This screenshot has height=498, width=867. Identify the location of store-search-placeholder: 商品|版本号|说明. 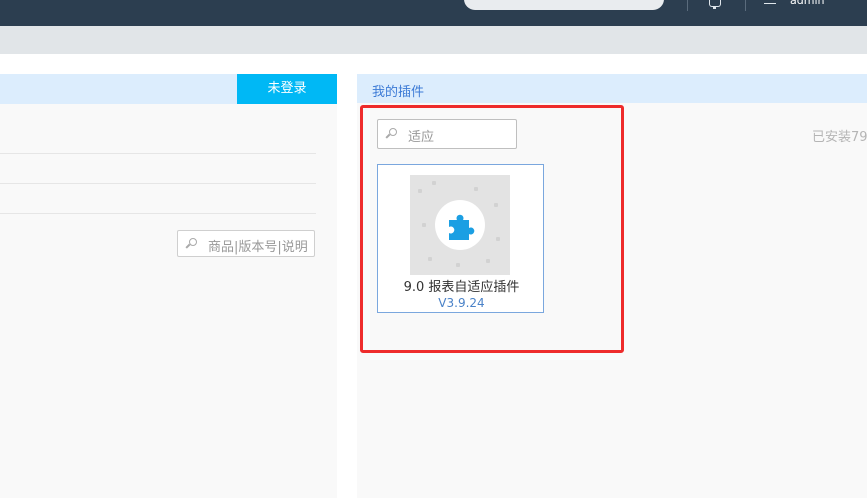
(258, 247).